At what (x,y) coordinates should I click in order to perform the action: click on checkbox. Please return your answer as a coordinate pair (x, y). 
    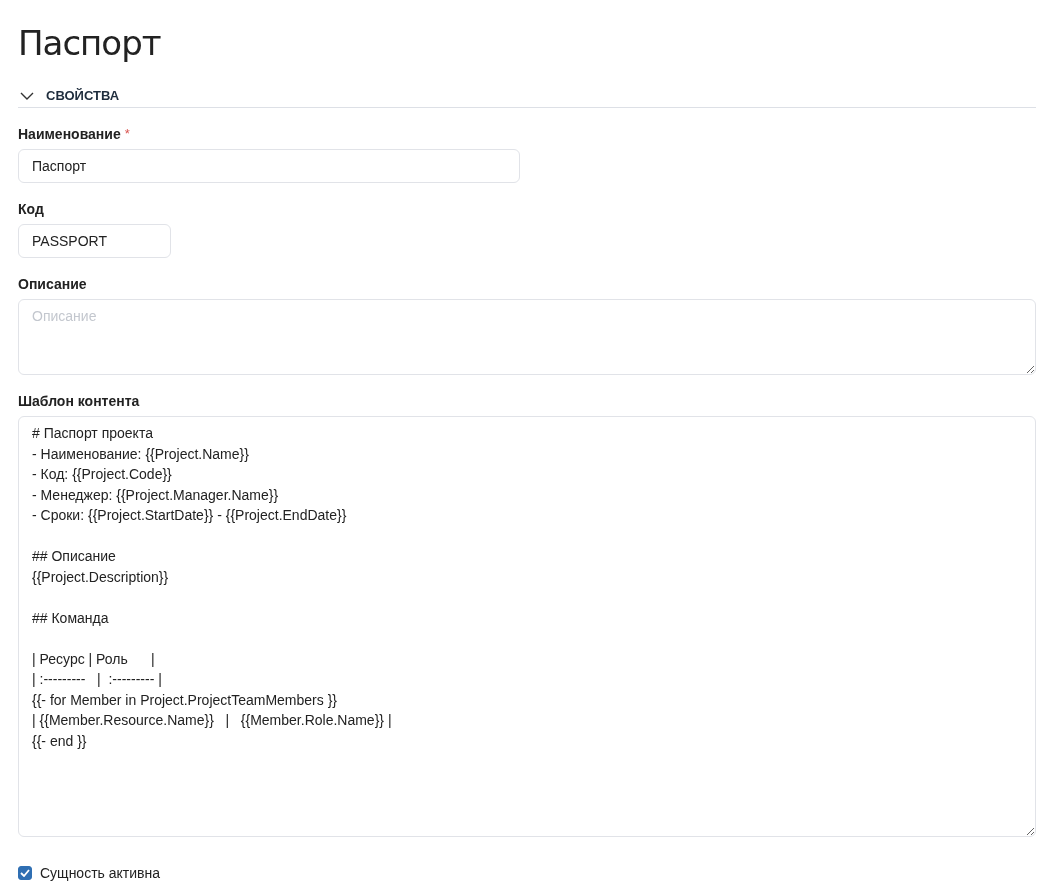
    Looking at the image, I should click on (25, 873).